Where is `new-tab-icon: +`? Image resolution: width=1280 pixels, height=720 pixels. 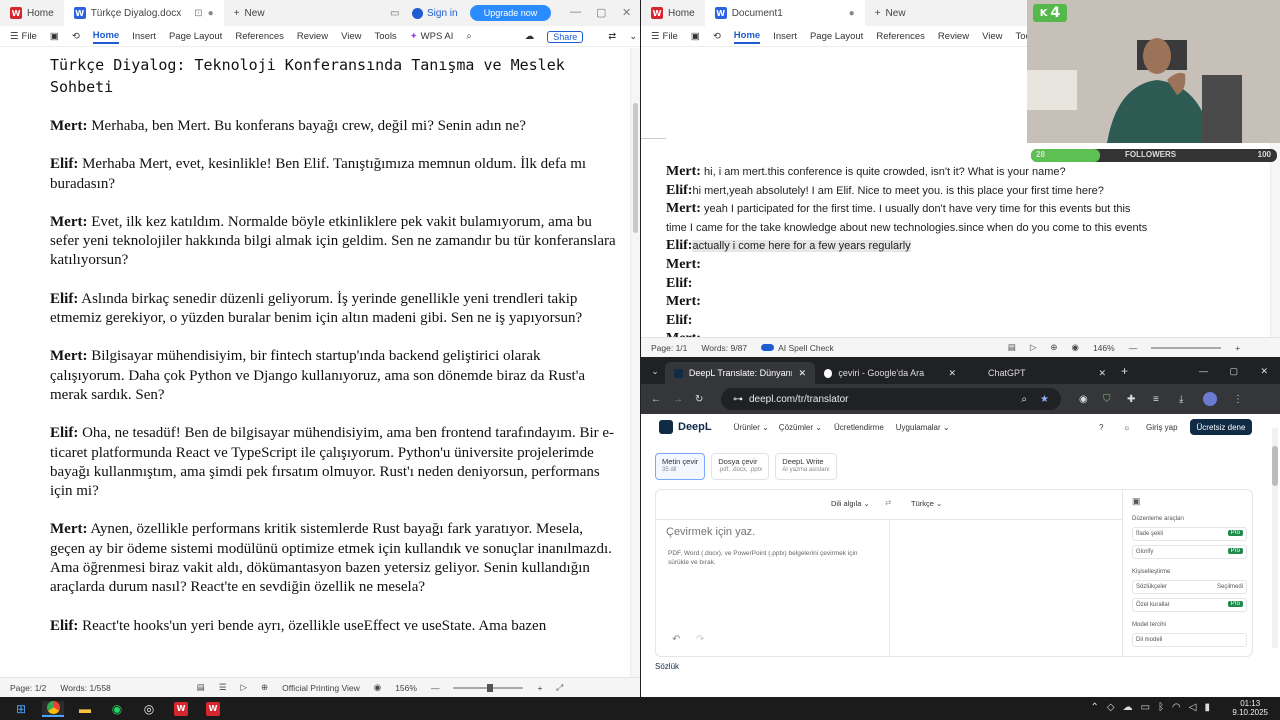
new-tab-icon: + is located at coordinates (1124, 371).